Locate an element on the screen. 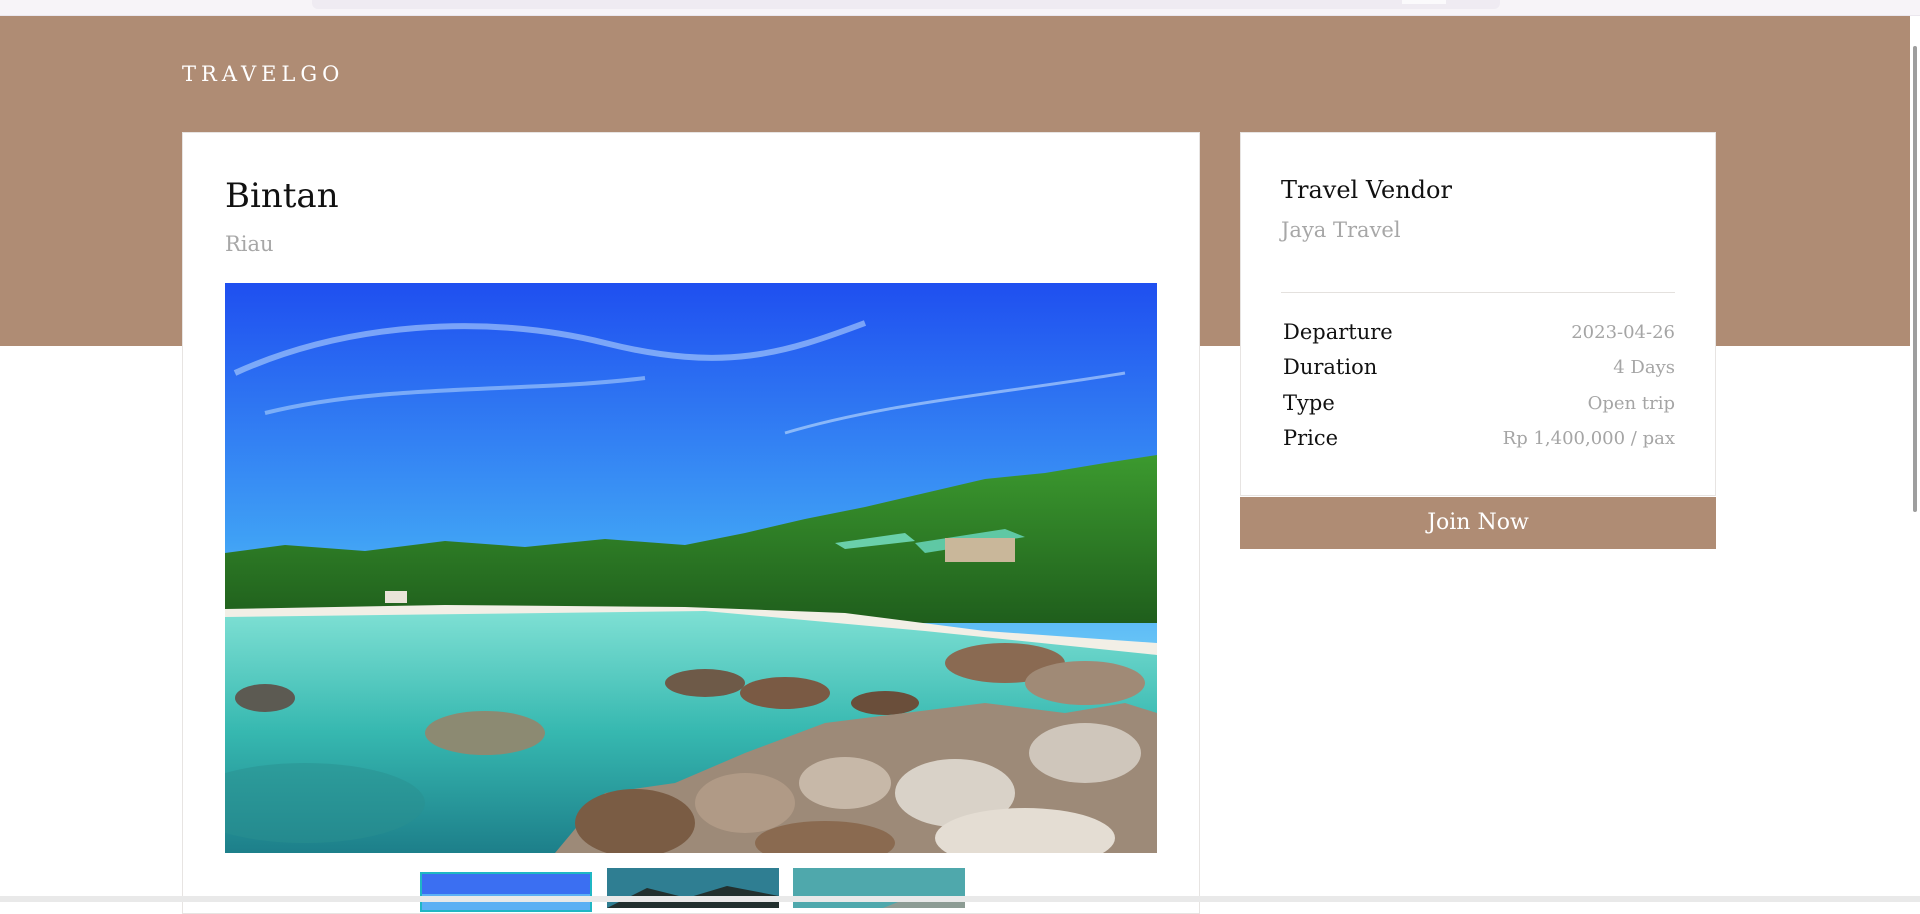 Image resolution: width=1920 pixels, height=914 pixels. destination-region: Riau is located at coordinates (249, 244).